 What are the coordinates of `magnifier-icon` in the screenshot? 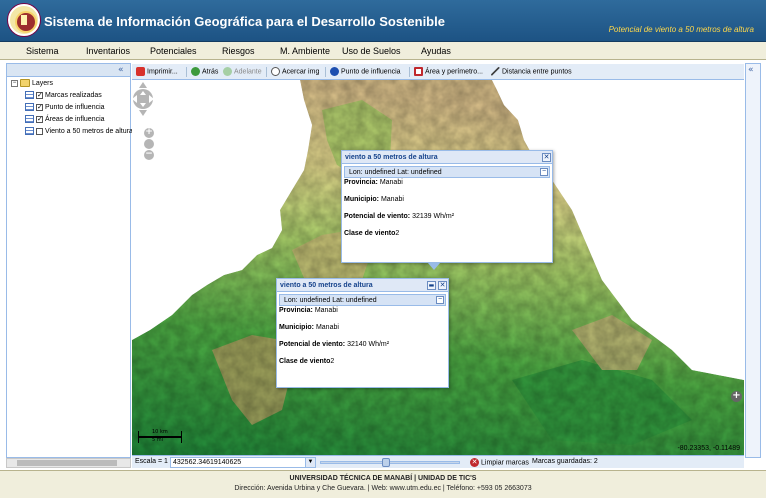 It's located at (275, 71).